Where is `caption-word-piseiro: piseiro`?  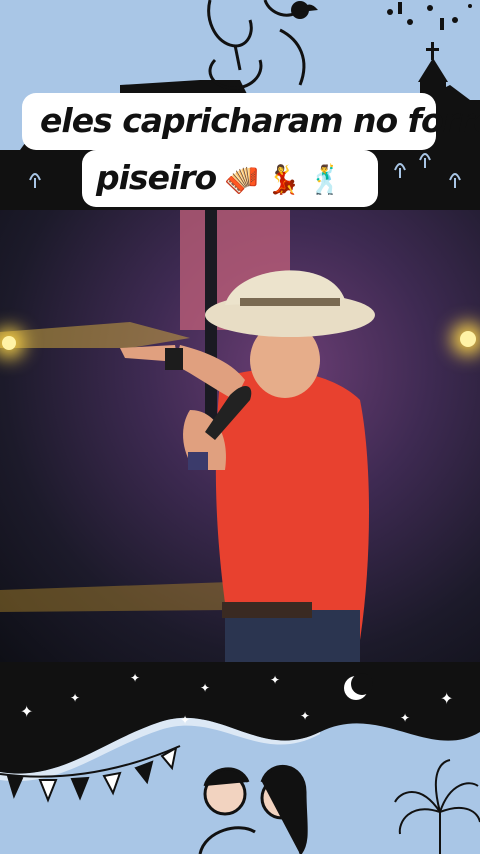 caption-word-piseiro: piseiro is located at coordinates (156, 177).